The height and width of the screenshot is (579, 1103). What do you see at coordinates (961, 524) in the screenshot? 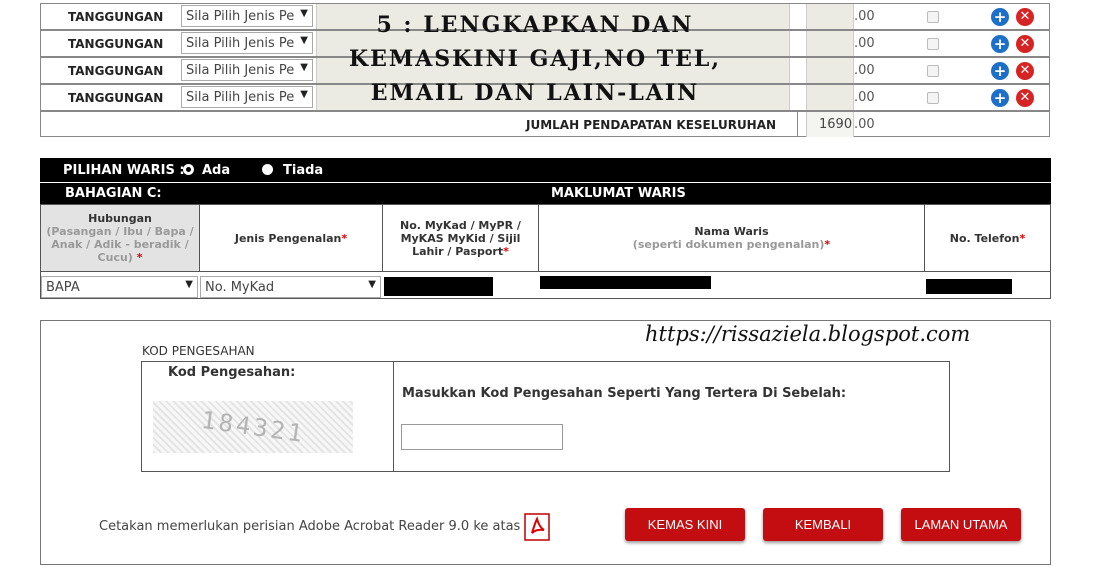
I see `laman-utama-button: LAMAN UTAMA` at bounding box center [961, 524].